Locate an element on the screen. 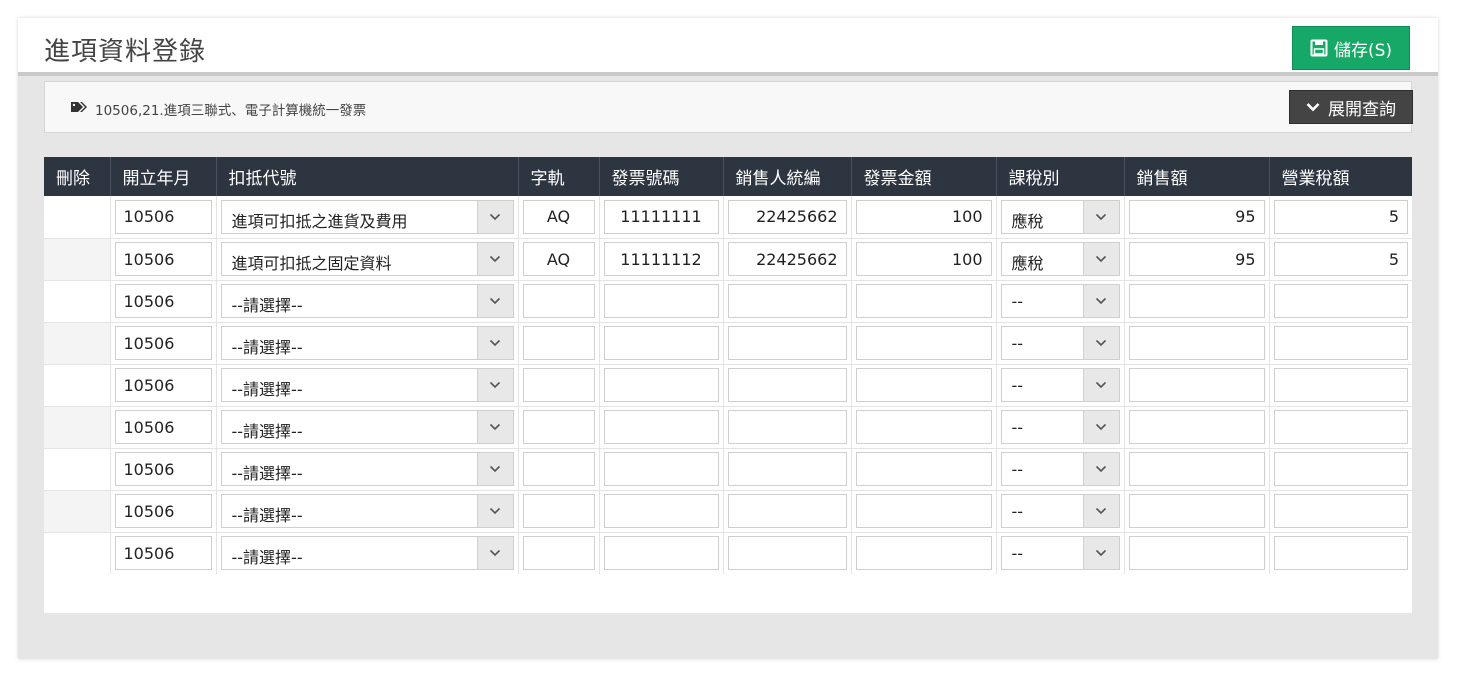 This screenshot has width=1457, height=676. tax-type-value: 應稅 is located at coordinates (1027, 221).